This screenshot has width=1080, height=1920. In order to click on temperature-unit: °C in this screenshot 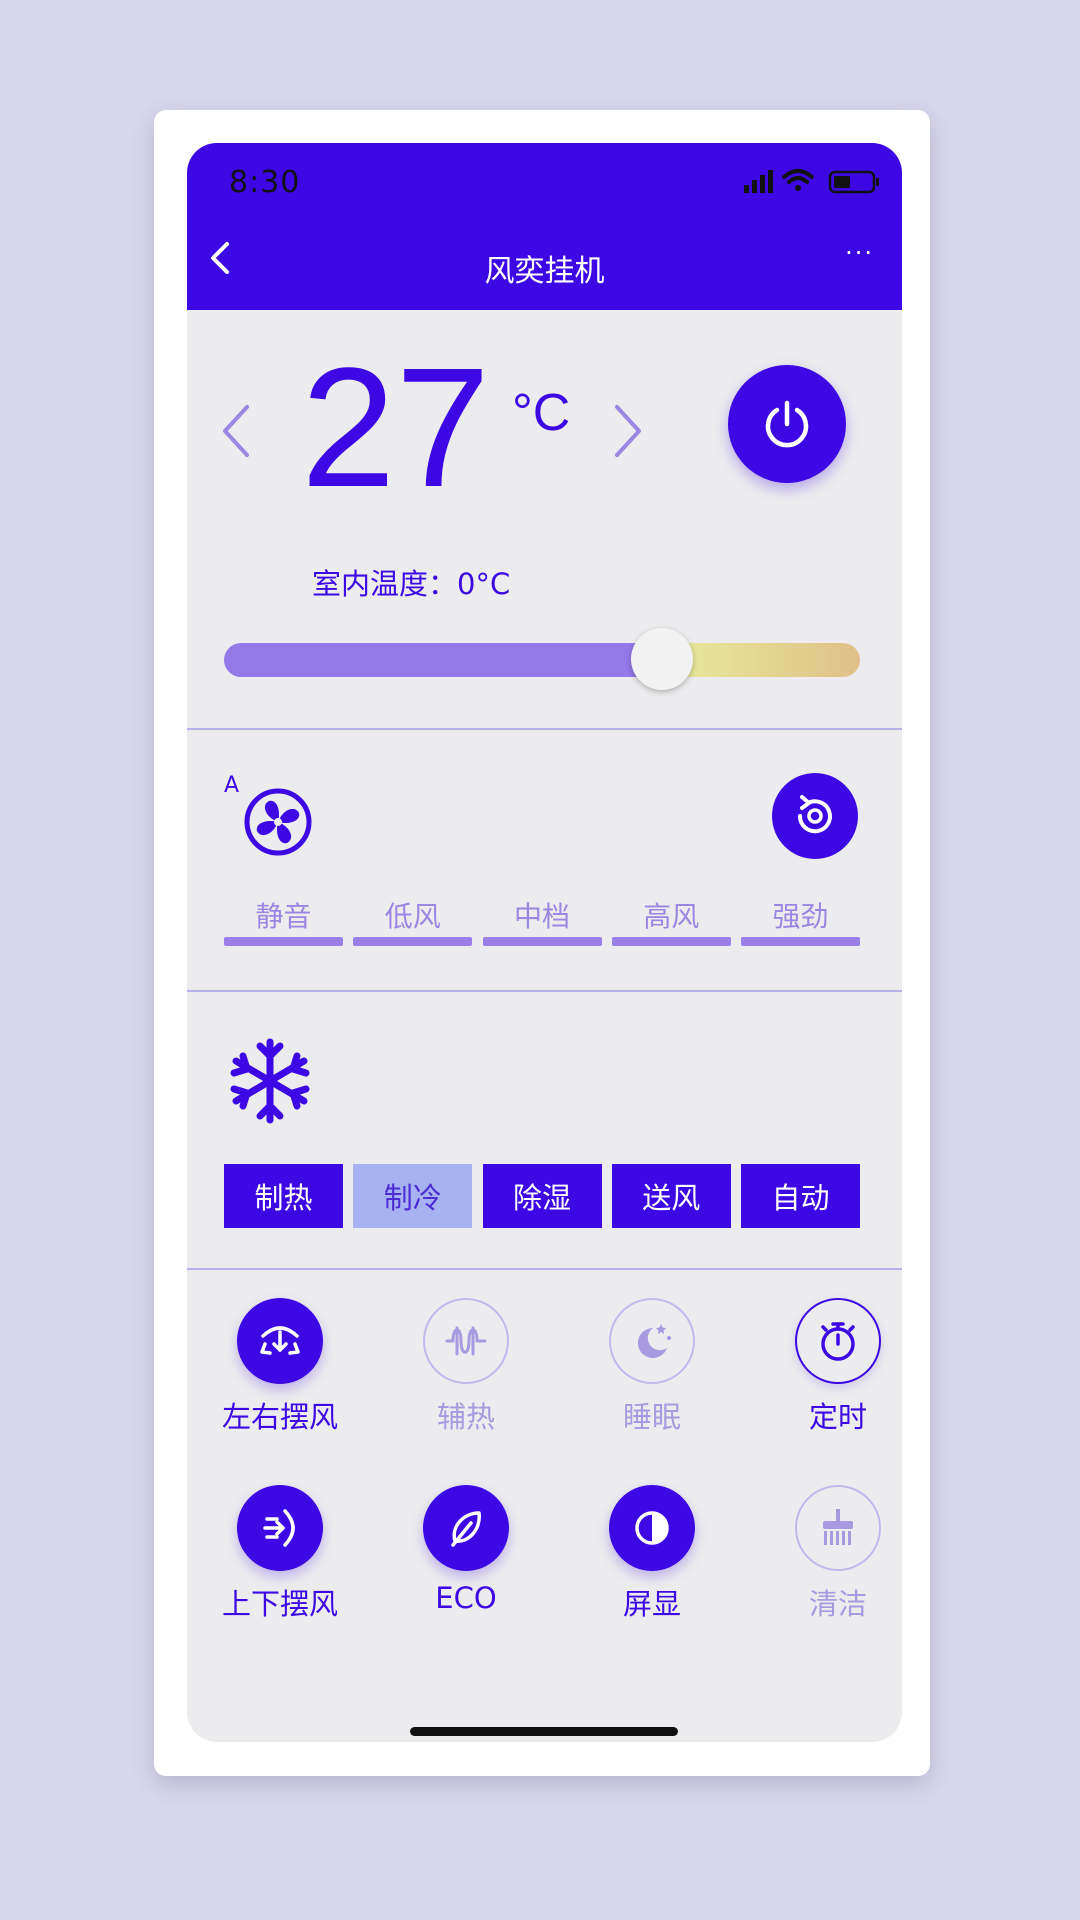, I will do `click(541, 413)`.